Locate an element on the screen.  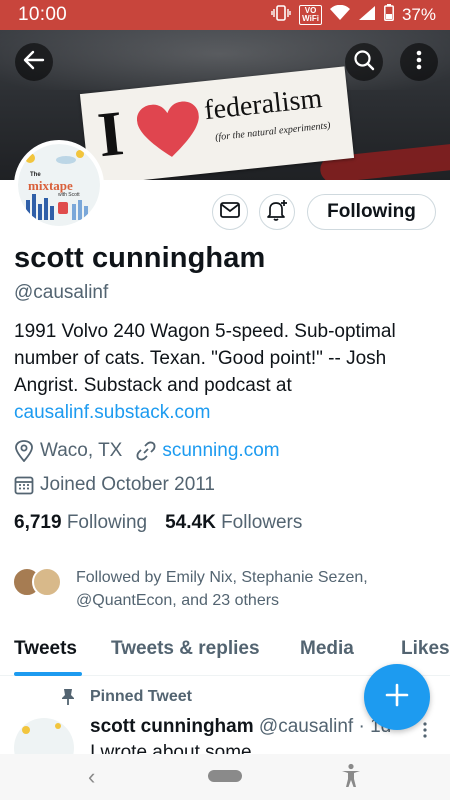
location-icon is located at coordinates (24, 451).